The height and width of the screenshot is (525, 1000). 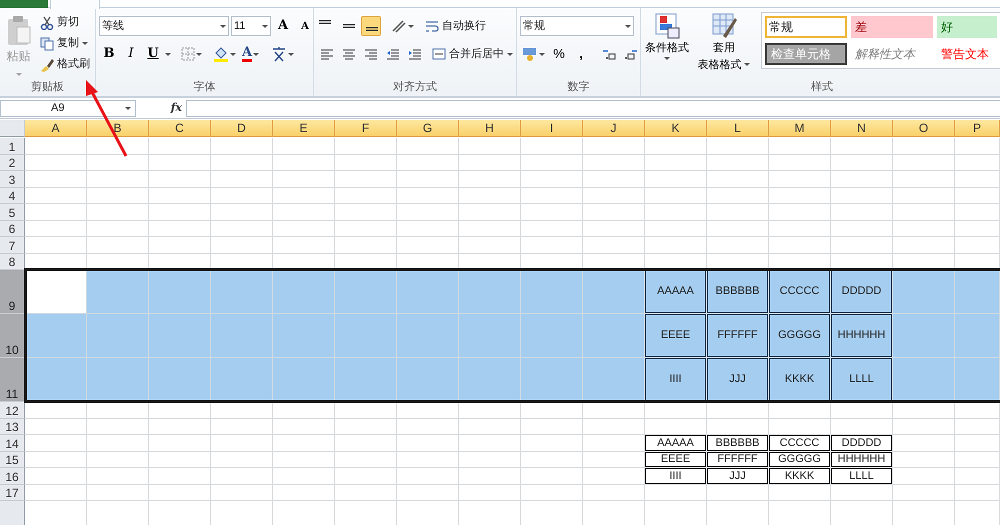 What do you see at coordinates (56, 128) in the screenshot?
I see `column-header: A` at bounding box center [56, 128].